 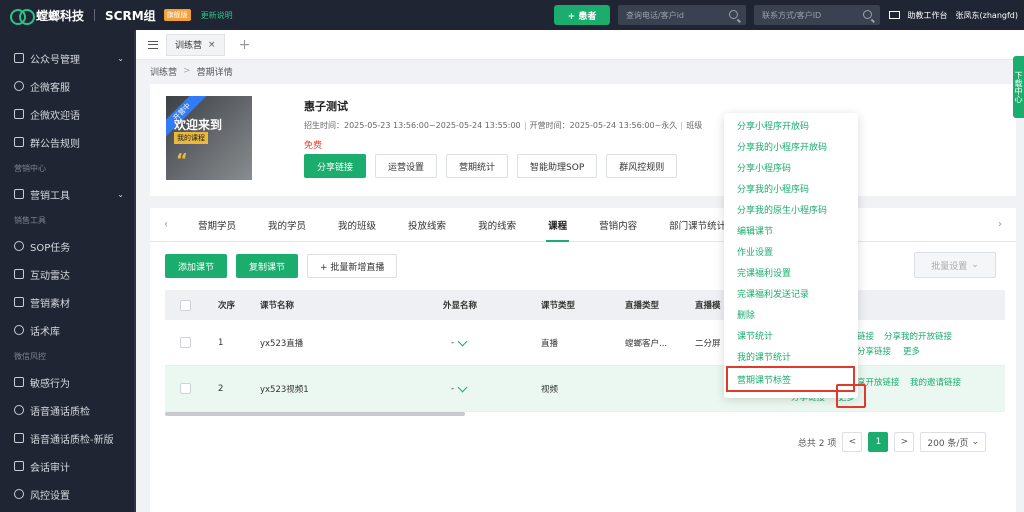 What do you see at coordinates (975, 442) in the screenshot?
I see `chevron-down-icon: ⌄` at bounding box center [975, 442].